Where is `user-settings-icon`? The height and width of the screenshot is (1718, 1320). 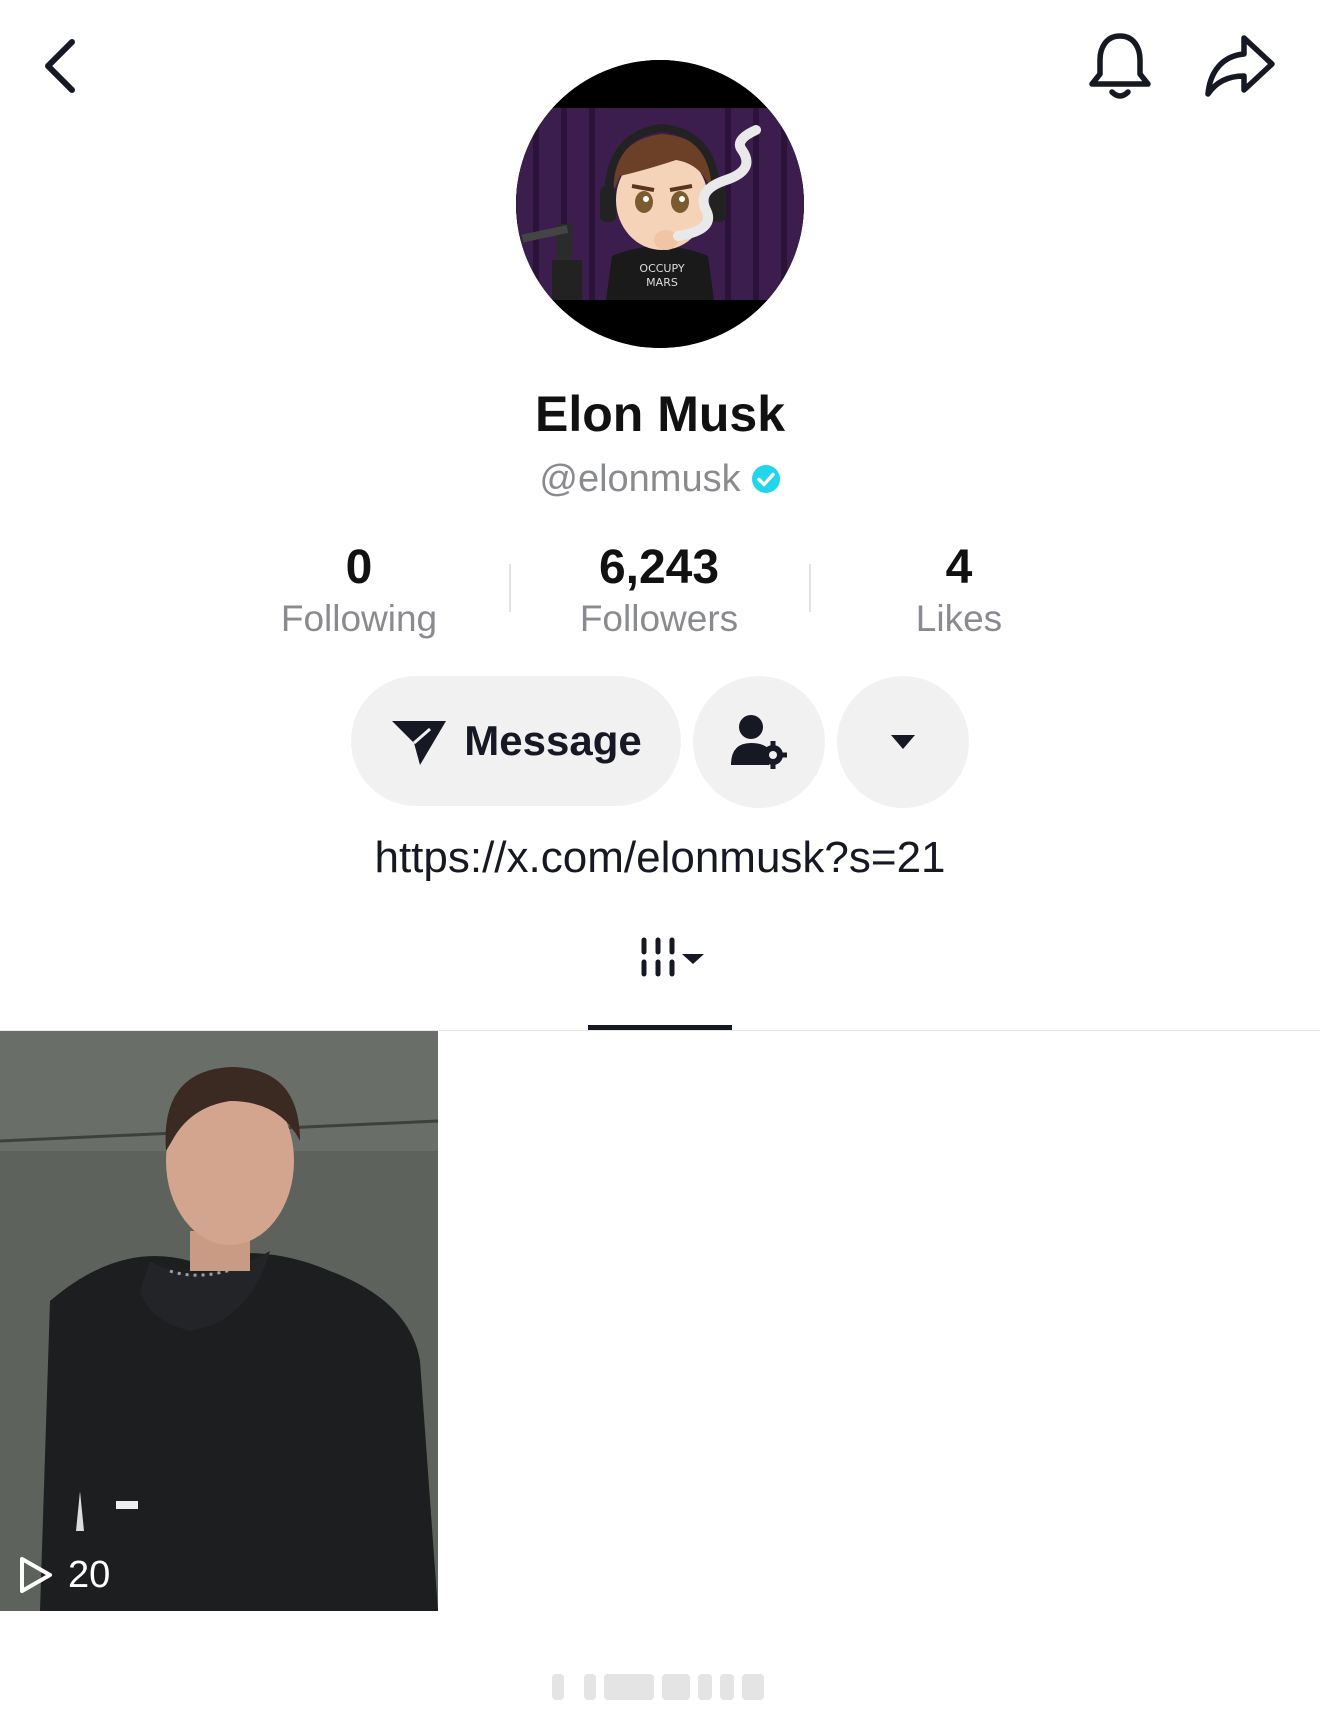
user-settings-icon is located at coordinates (759, 742).